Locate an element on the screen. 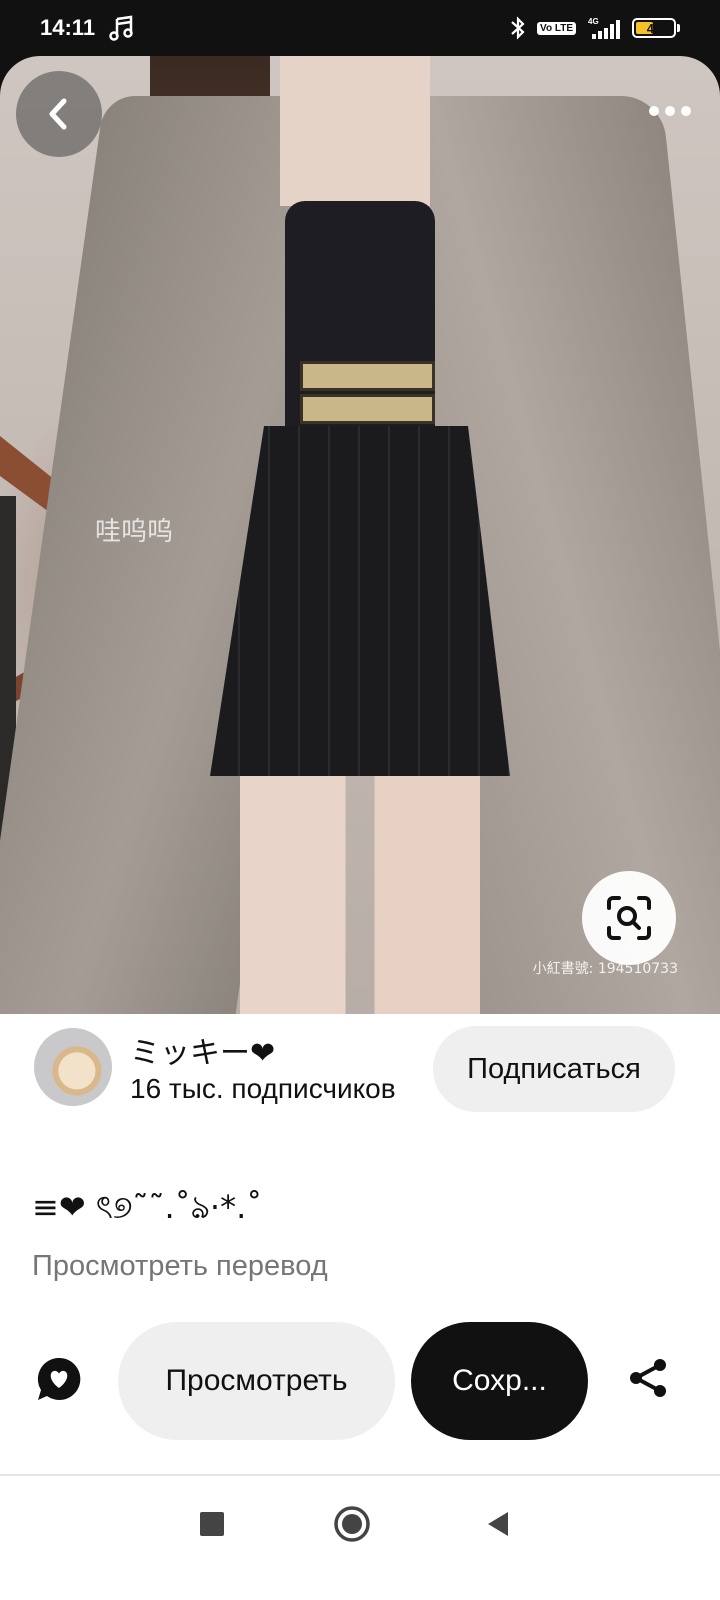 The image size is (720, 1600). back-triangle-icon is located at coordinates (498, 1524).